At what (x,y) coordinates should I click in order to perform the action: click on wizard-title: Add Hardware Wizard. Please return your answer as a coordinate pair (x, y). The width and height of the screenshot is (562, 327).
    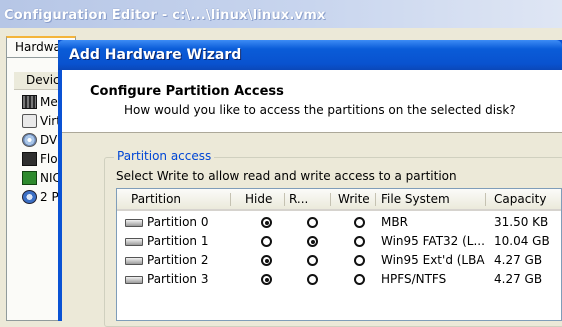
    Looking at the image, I should click on (155, 55).